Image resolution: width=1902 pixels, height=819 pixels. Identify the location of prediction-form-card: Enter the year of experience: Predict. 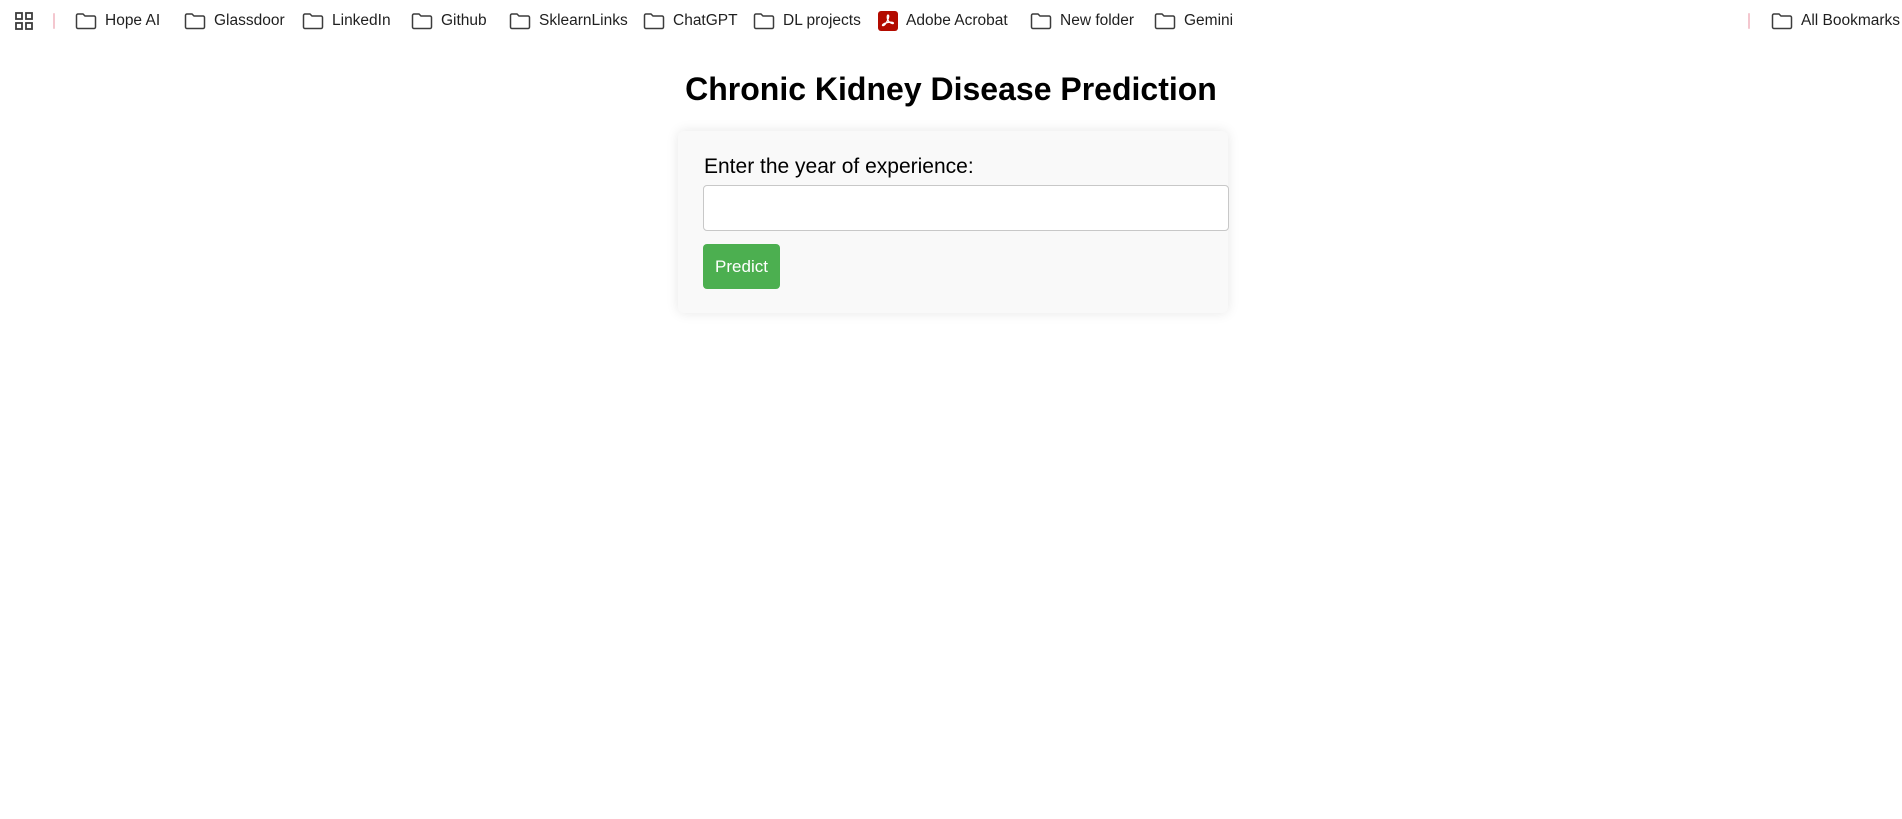
(953, 222).